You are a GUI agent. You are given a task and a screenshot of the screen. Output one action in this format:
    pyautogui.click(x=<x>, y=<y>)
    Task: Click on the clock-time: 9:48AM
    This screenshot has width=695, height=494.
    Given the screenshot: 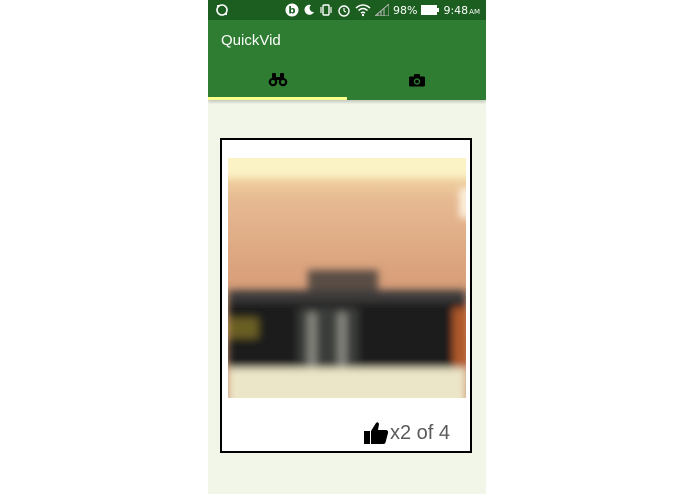 What is the action you would take?
    pyautogui.click(x=461, y=10)
    